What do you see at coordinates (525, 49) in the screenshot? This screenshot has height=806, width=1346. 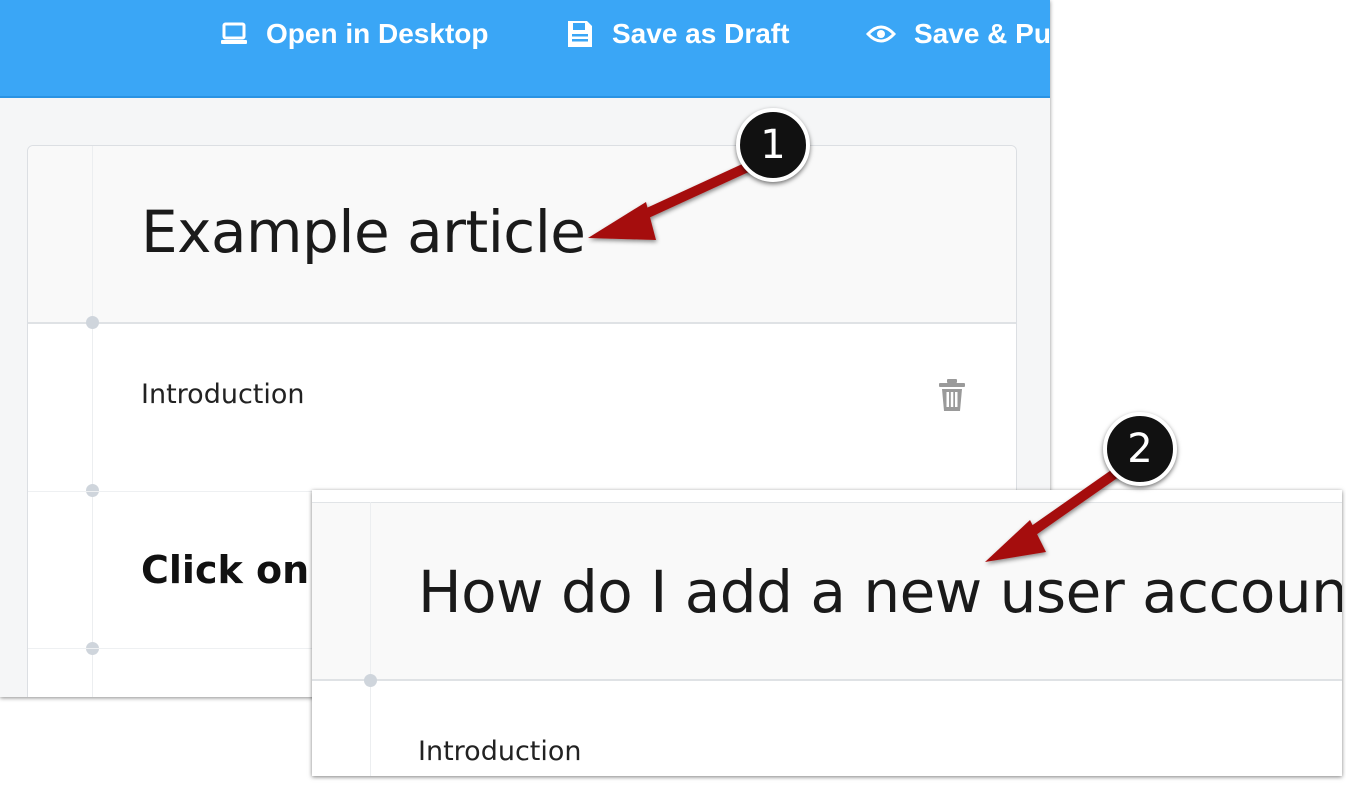 I see `editor-toolbar: Open in Desktop Save as Draft Save & Pu` at bounding box center [525, 49].